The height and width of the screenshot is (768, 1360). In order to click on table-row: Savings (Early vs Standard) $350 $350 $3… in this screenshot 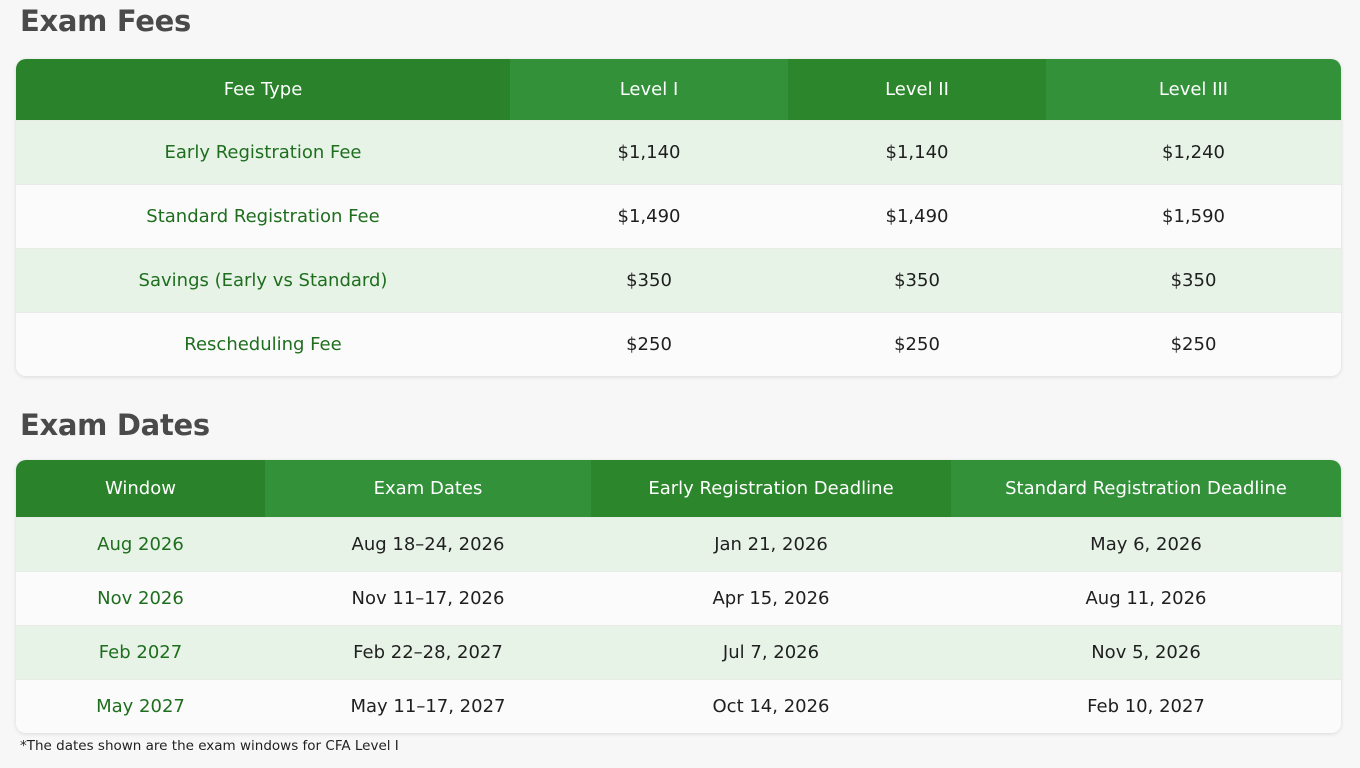, I will do `click(678, 280)`.